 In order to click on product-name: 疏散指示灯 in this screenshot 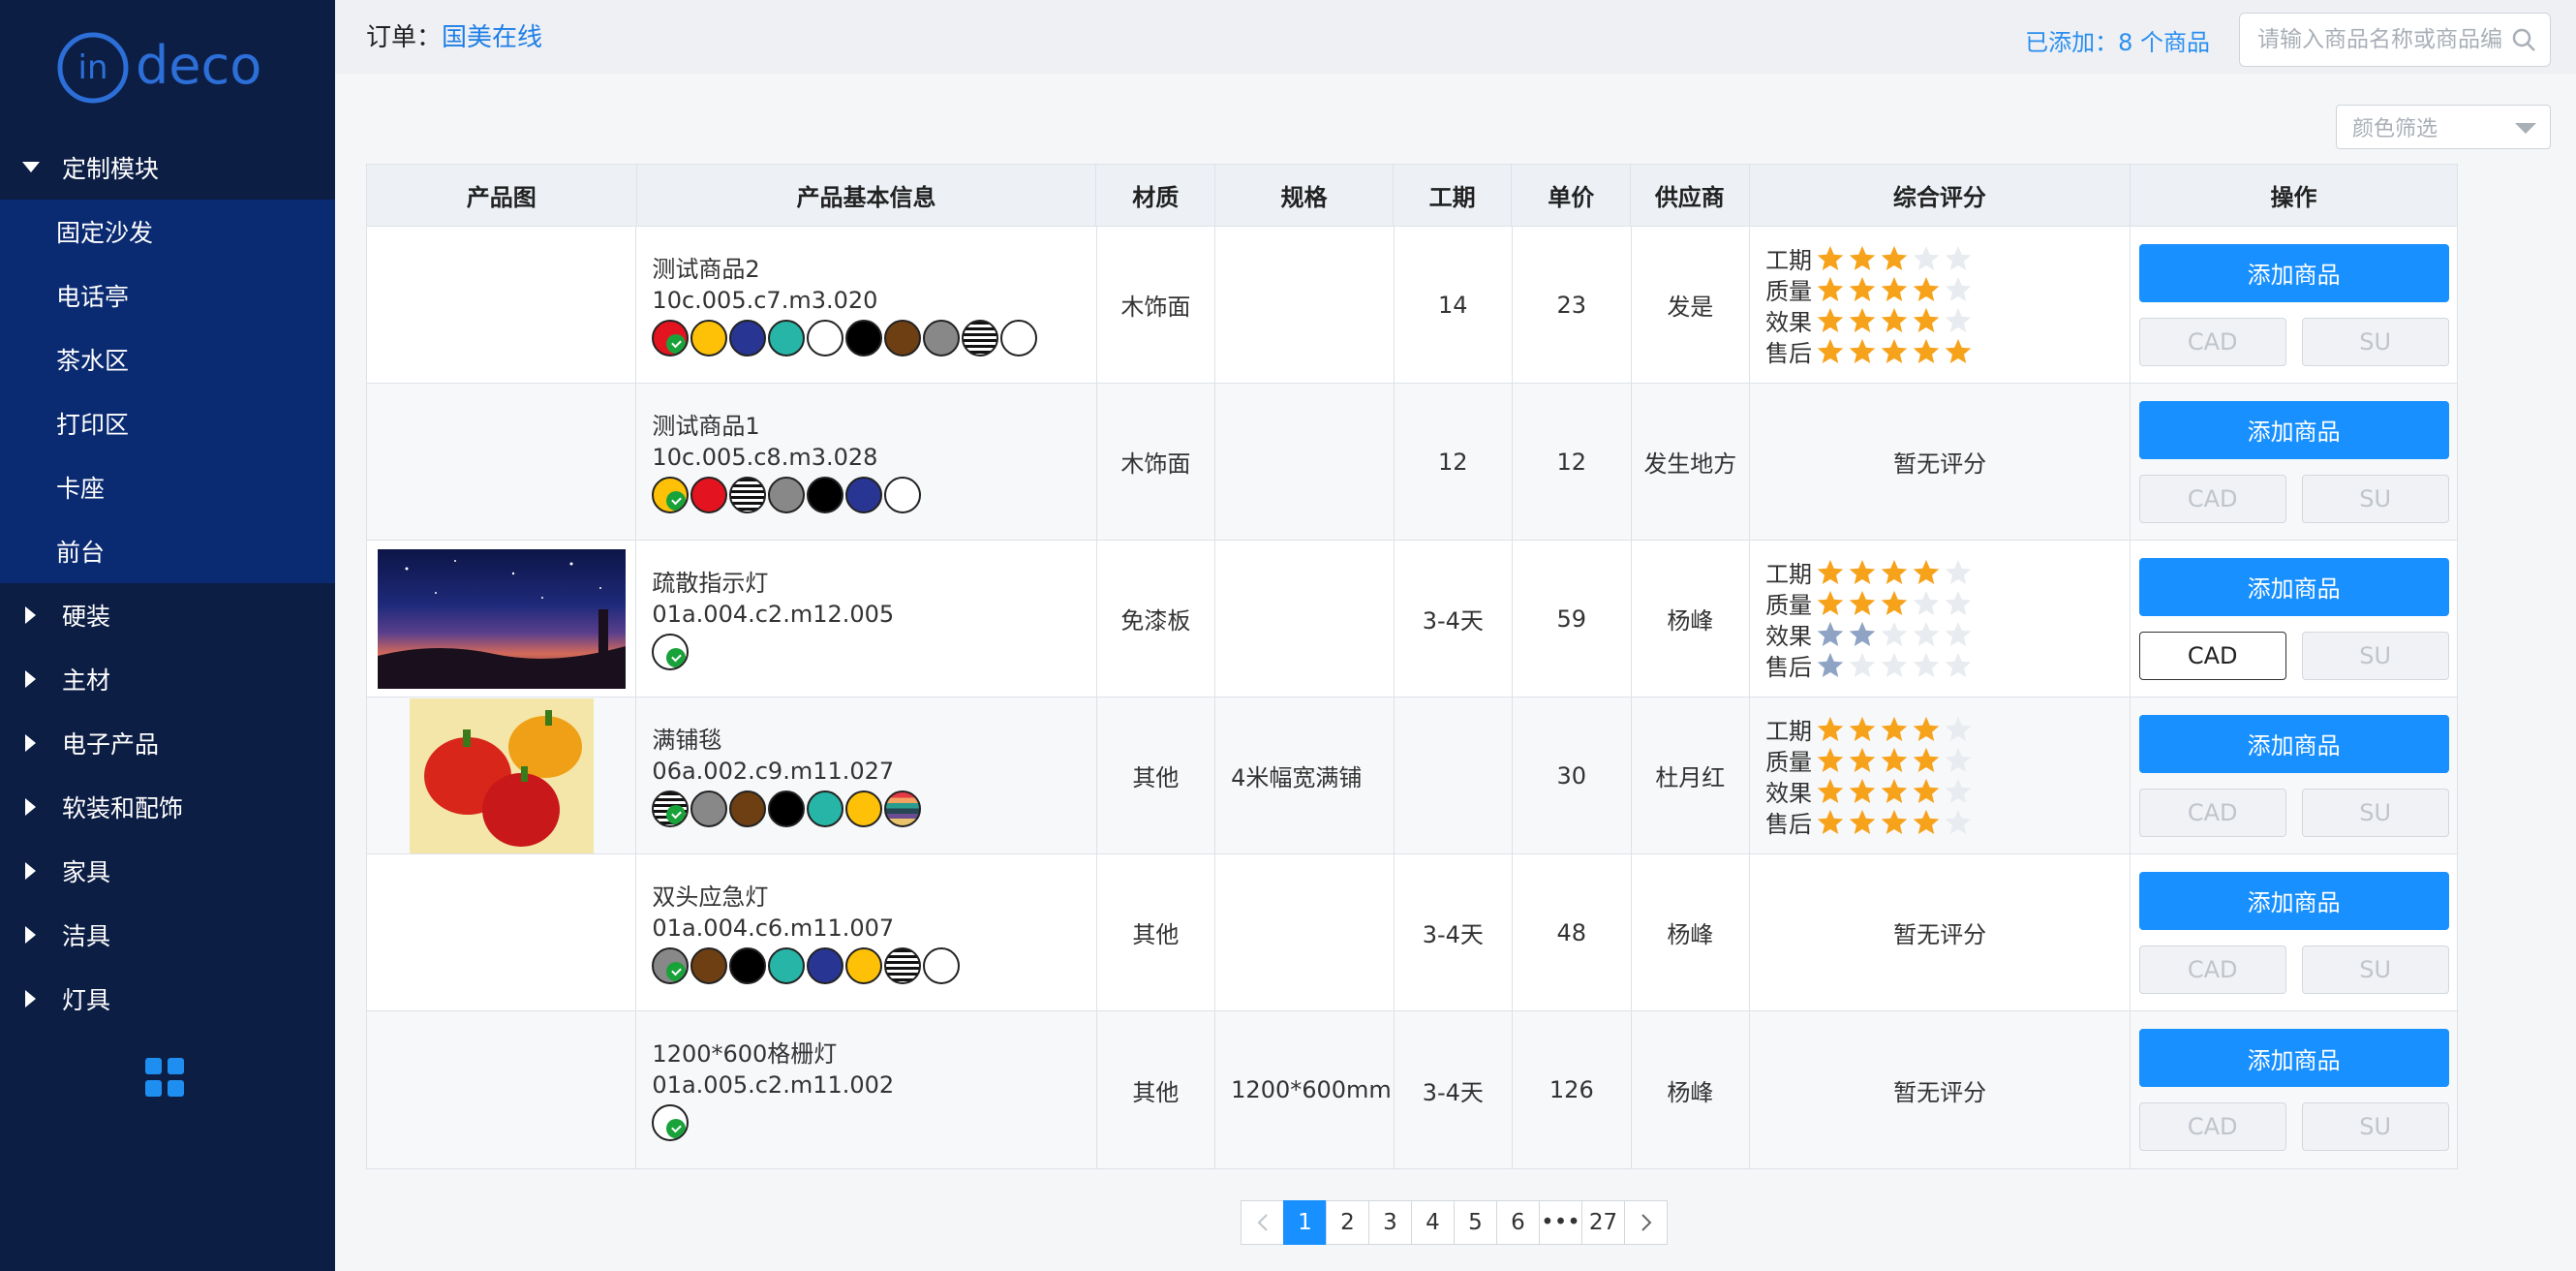, I will do `click(773, 583)`.